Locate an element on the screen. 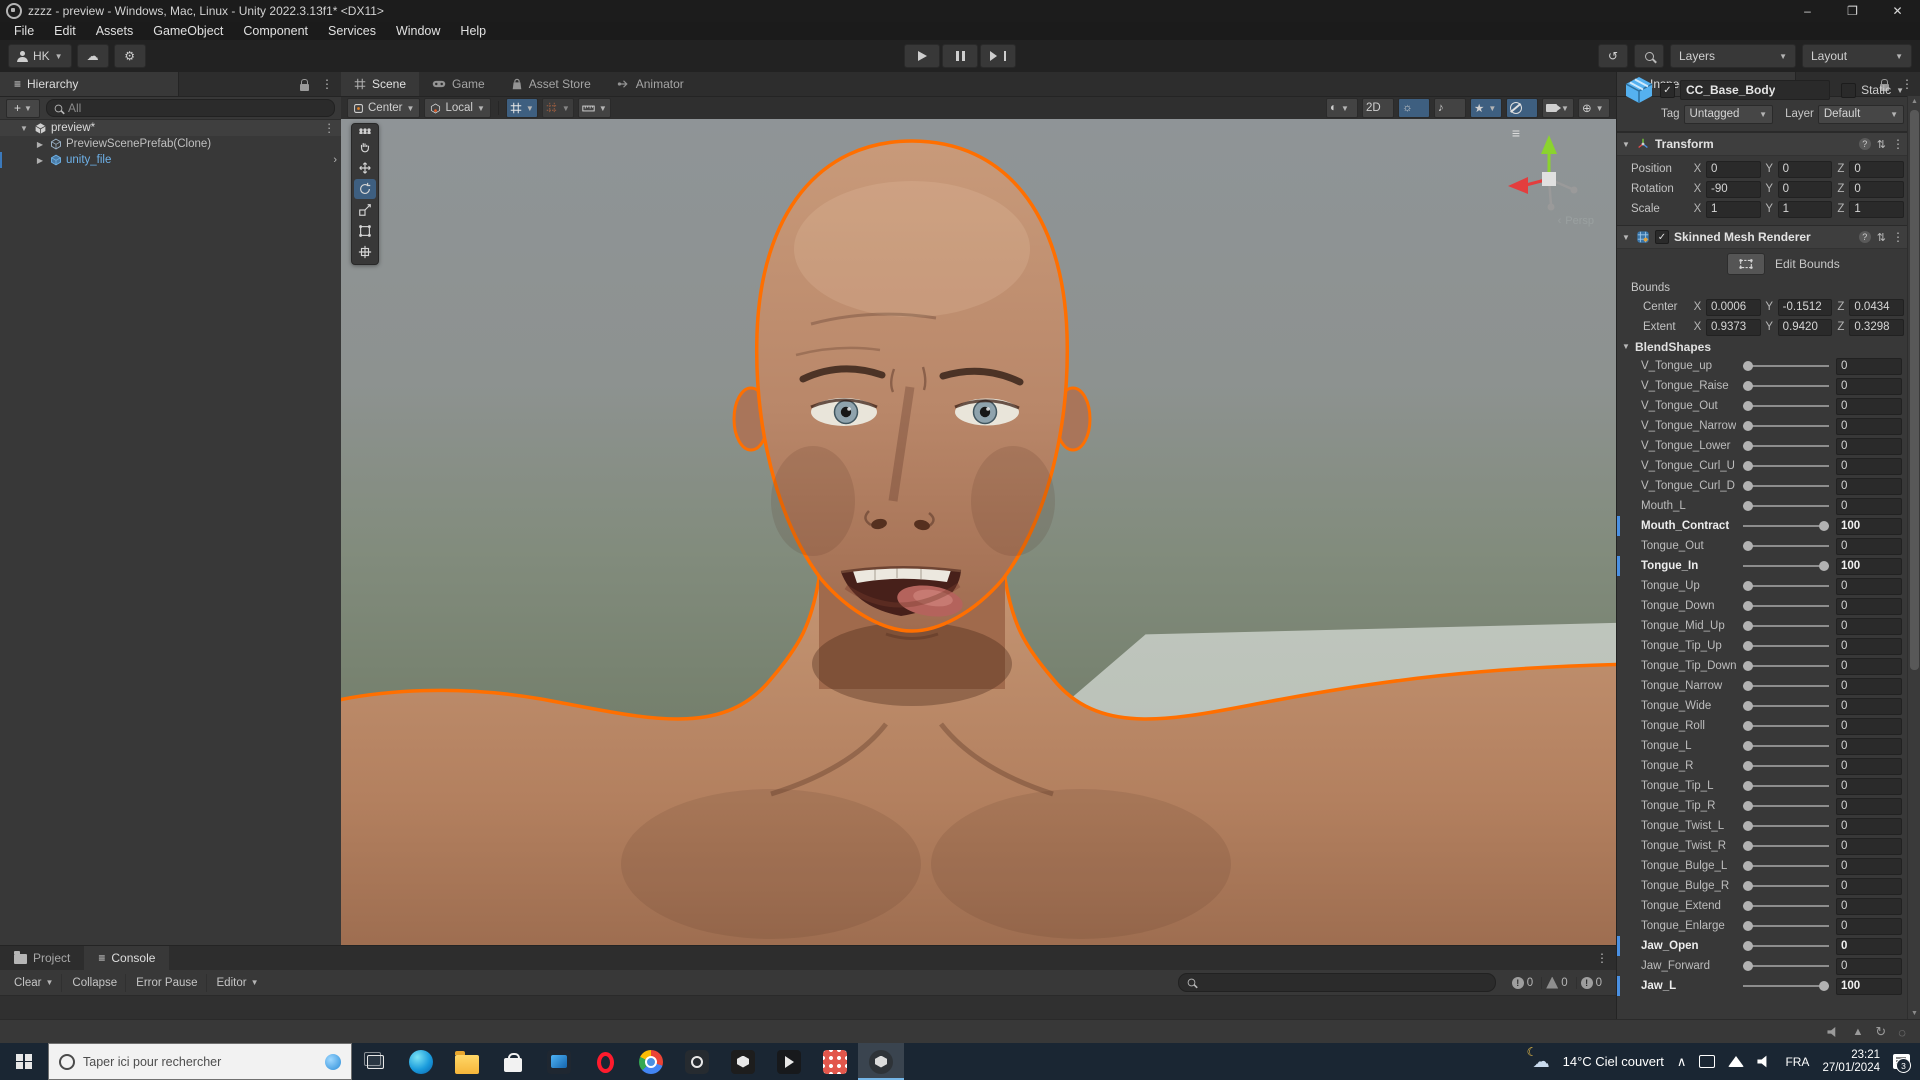 The height and width of the screenshot is (1080, 1920). menu-item: Component is located at coordinates (275, 31).